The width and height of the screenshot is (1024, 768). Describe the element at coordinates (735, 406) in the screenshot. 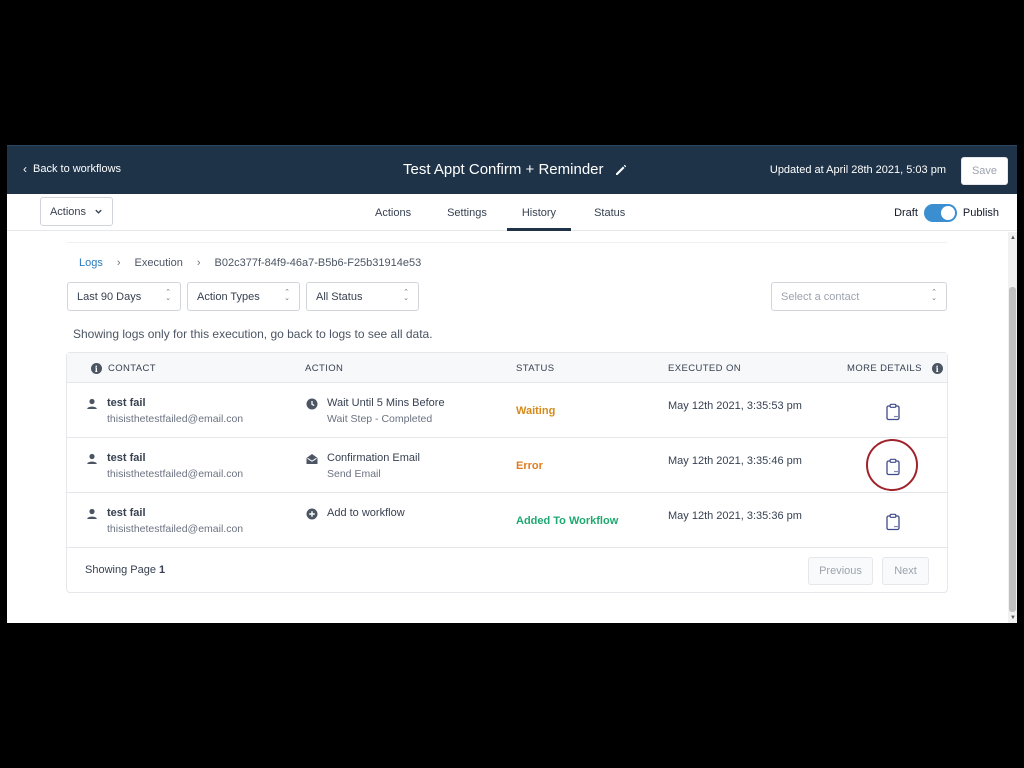

I see `executed-on: May 12th 2021, 3:35:53 pm` at that location.